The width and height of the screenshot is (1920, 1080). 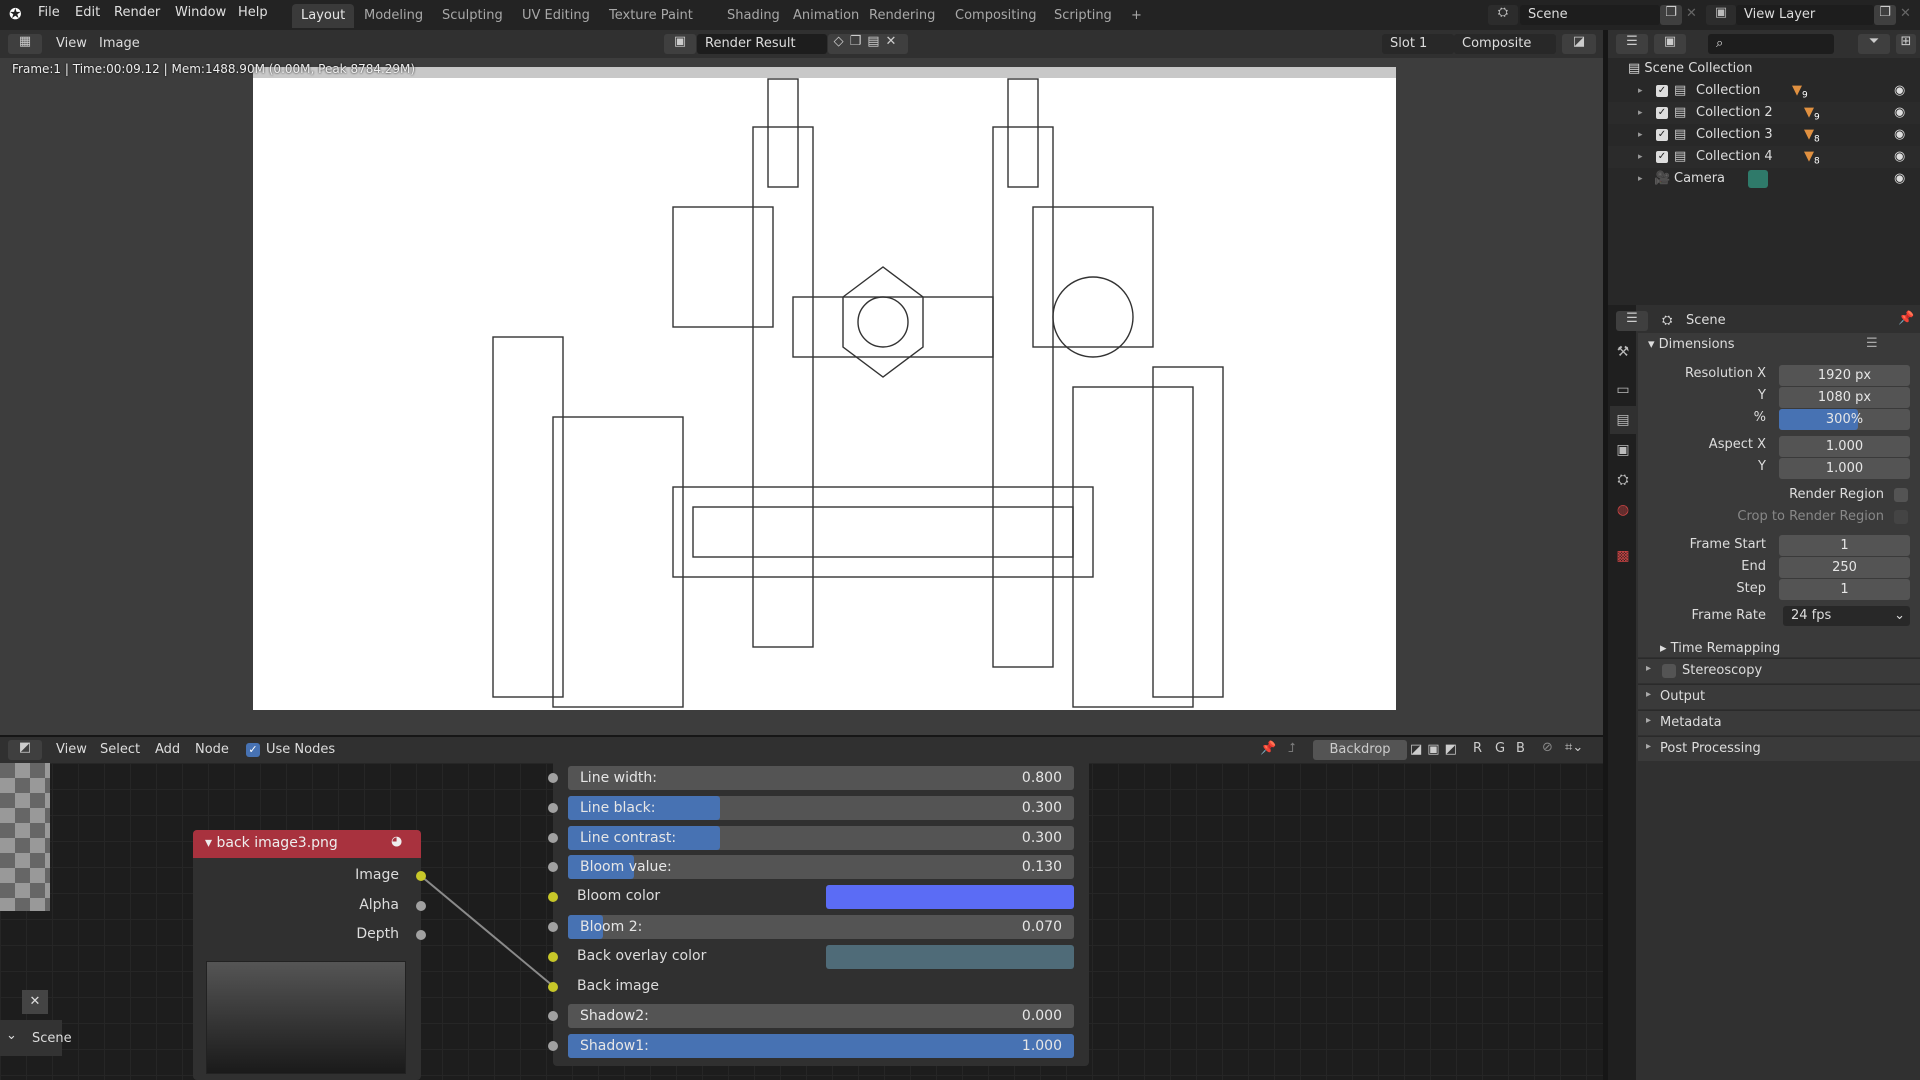 What do you see at coordinates (1874, 44) in the screenshot?
I see `filter-icon: ⏷` at bounding box center [1874, 44].